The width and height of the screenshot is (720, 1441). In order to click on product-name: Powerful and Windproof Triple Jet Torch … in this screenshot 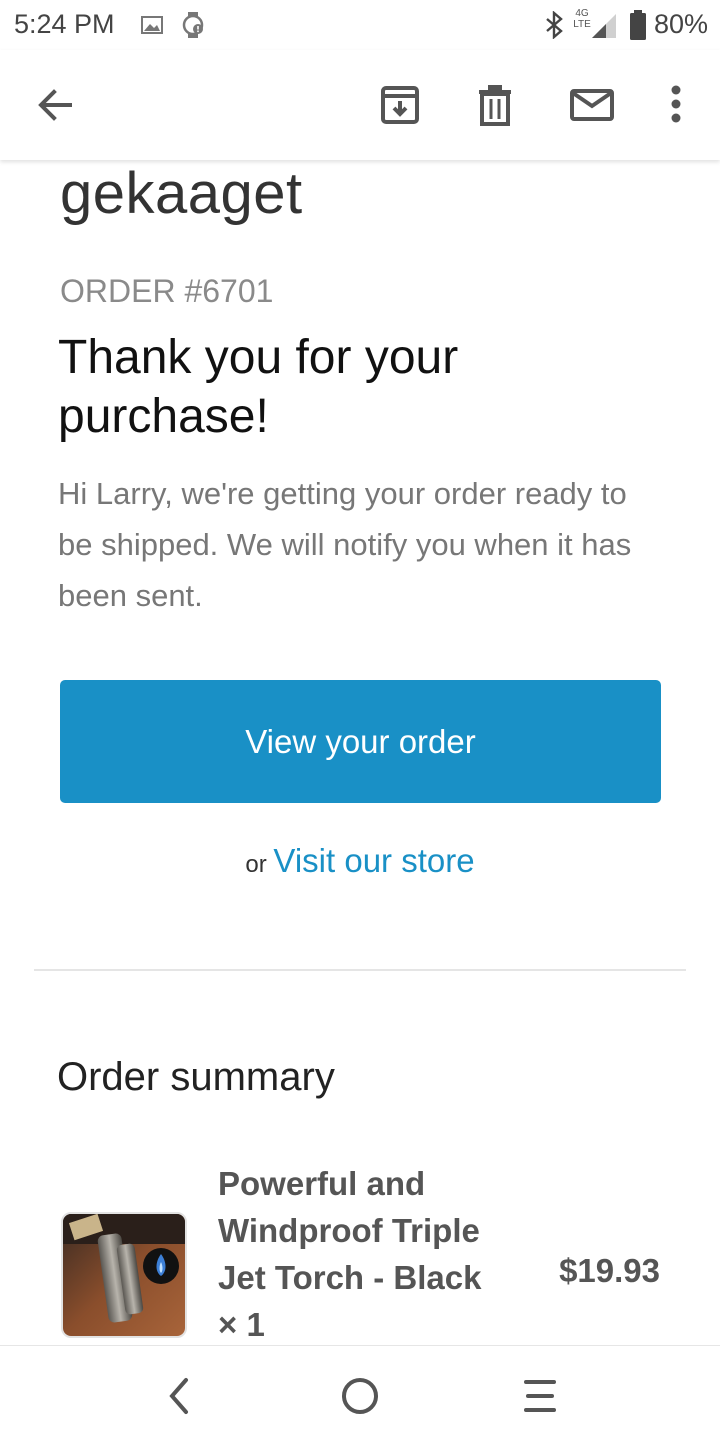, I will do `click(350, 1254)`.